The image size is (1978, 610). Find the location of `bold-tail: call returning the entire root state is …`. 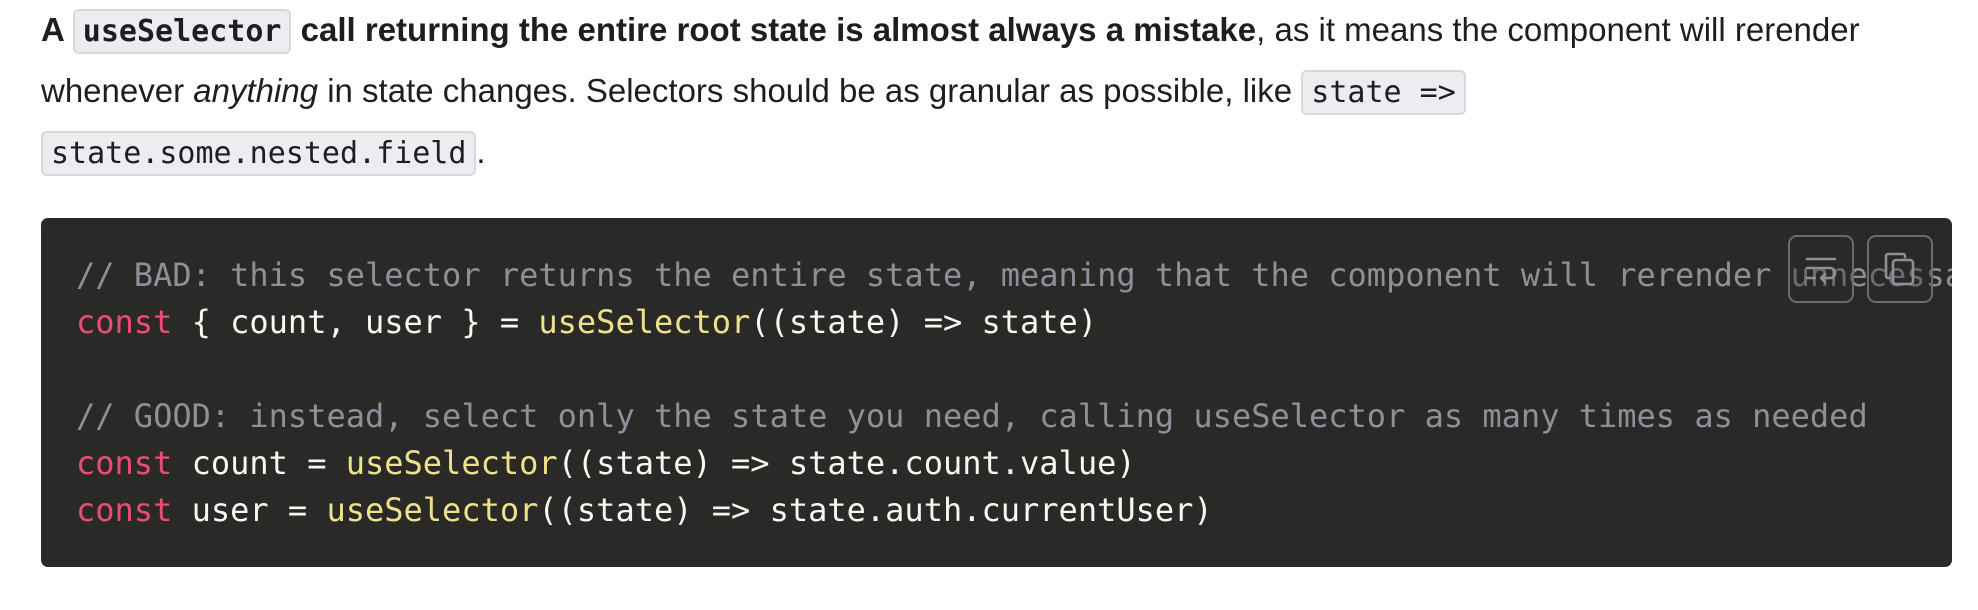

bold-tail: call returning the entire root state is … is located at coordinates (774, 29).